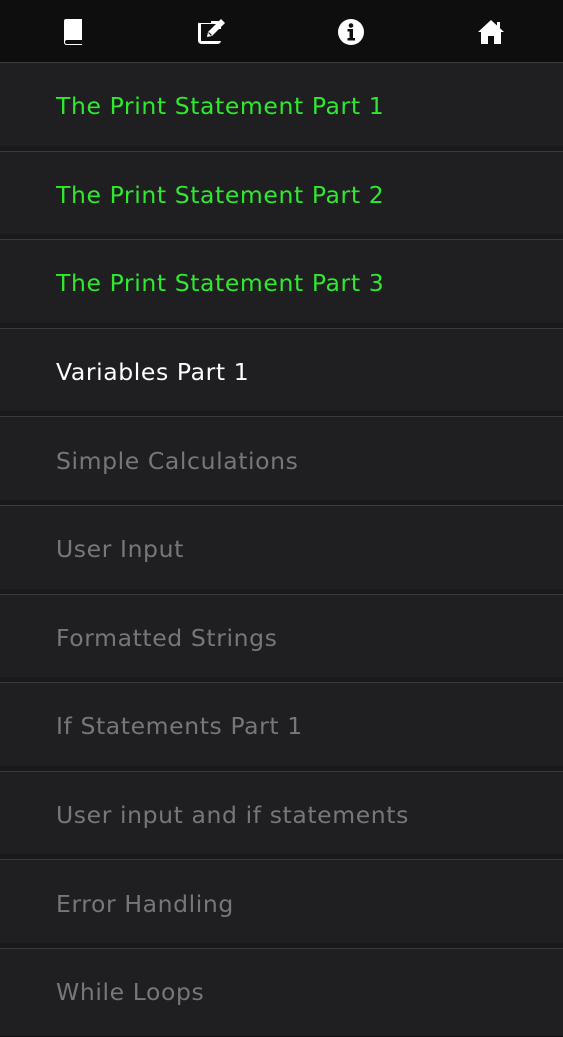  I want to click on lesson-row: The Print Statement Part 3, so click(281, 281).